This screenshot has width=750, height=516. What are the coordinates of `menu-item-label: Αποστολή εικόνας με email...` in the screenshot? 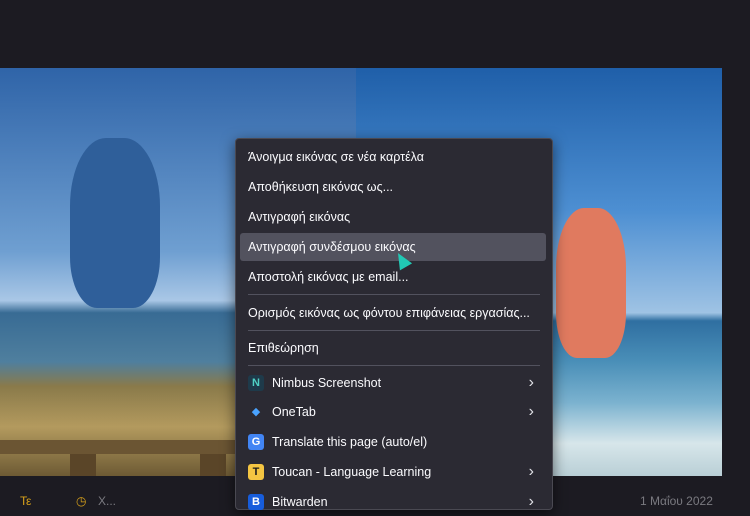 It's located at (328, 277).